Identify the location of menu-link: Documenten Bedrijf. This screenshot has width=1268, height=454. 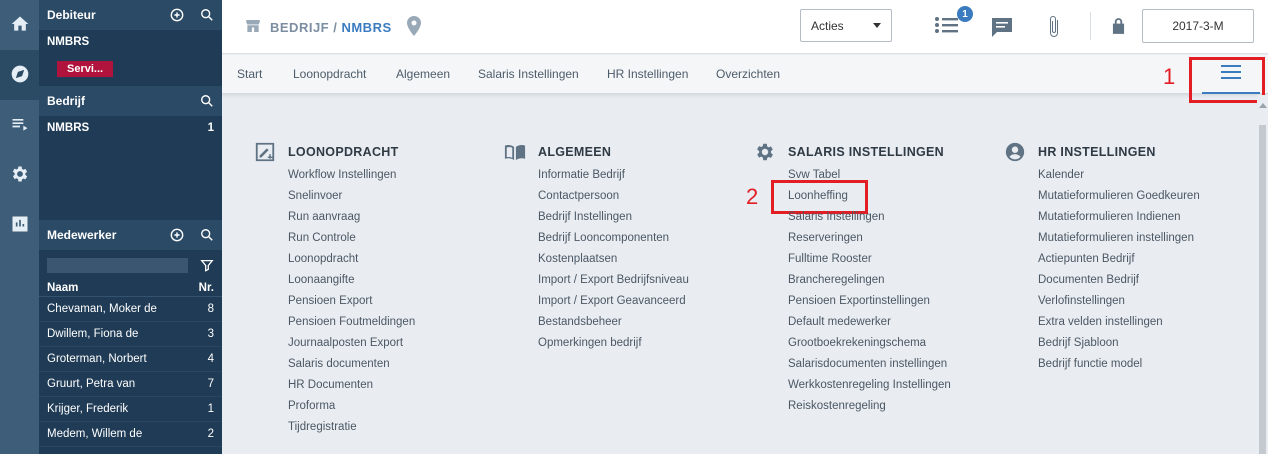
(1119, 280).